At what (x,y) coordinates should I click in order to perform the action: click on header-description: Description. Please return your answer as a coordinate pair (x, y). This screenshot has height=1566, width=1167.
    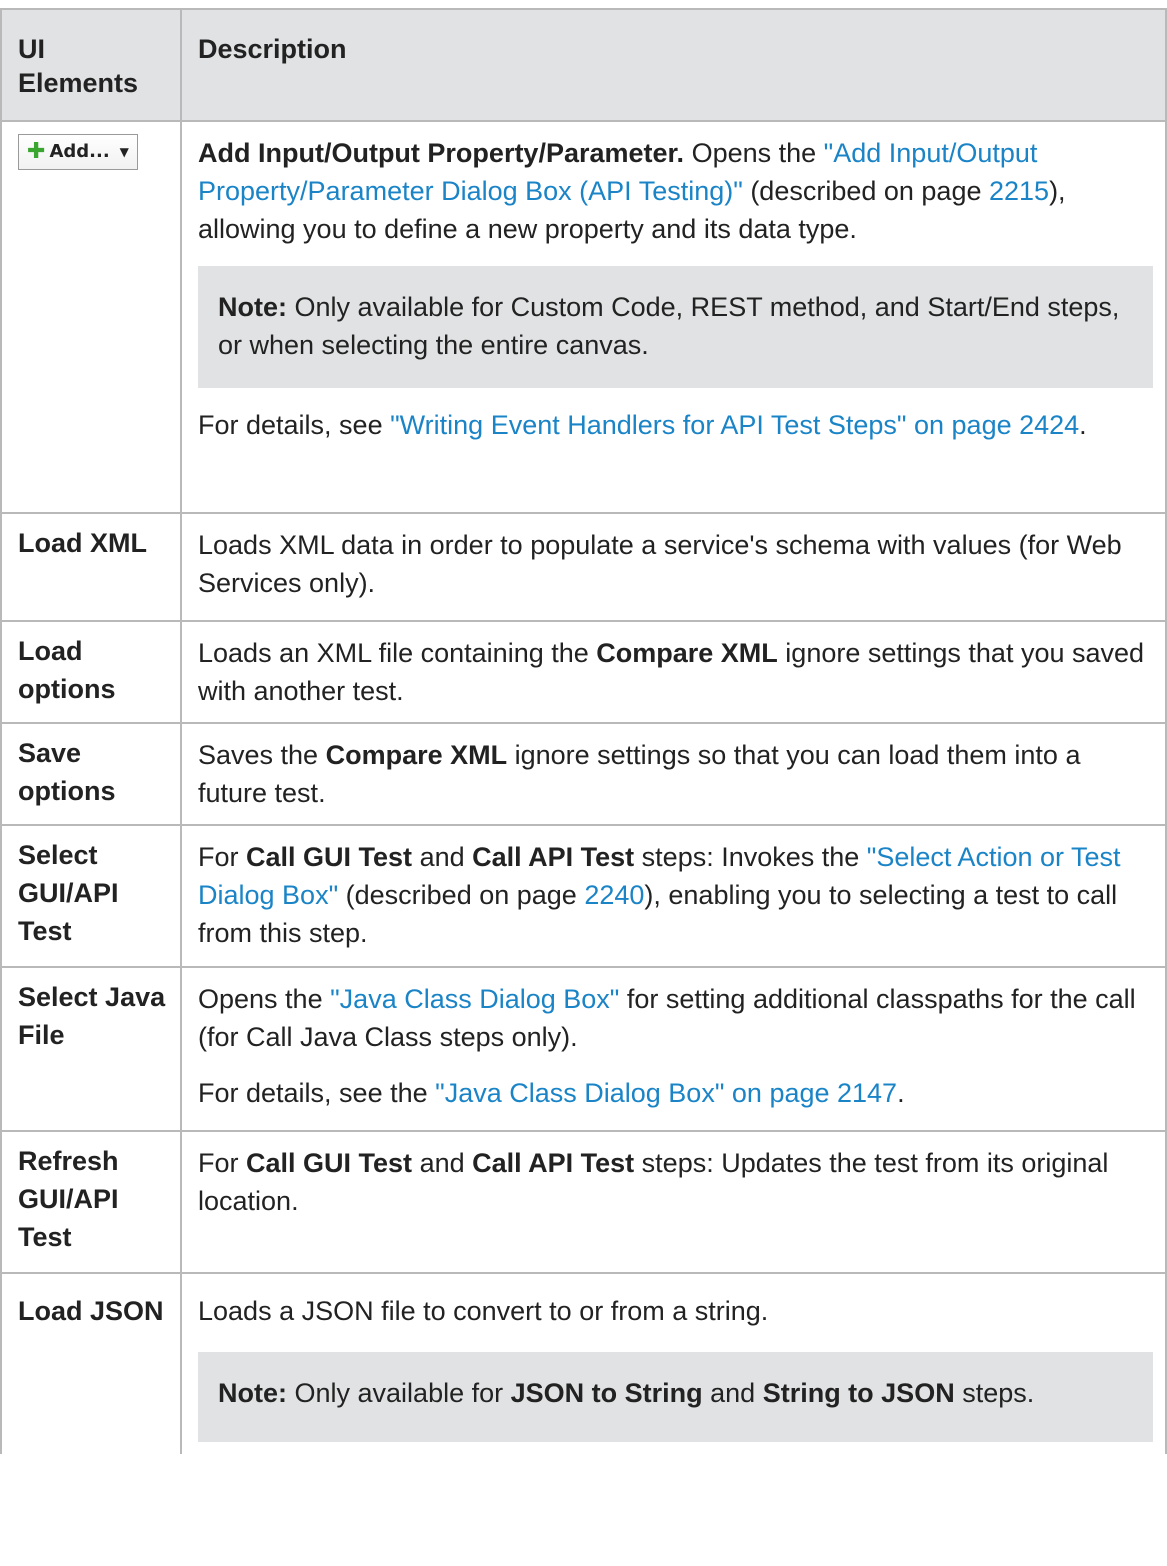
    Looking at the image, I should click on (673, 65).